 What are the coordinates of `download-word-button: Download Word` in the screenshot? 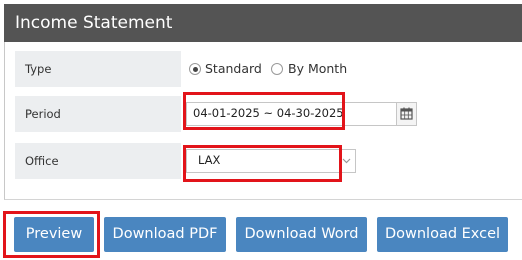 It's located at (301, 234).